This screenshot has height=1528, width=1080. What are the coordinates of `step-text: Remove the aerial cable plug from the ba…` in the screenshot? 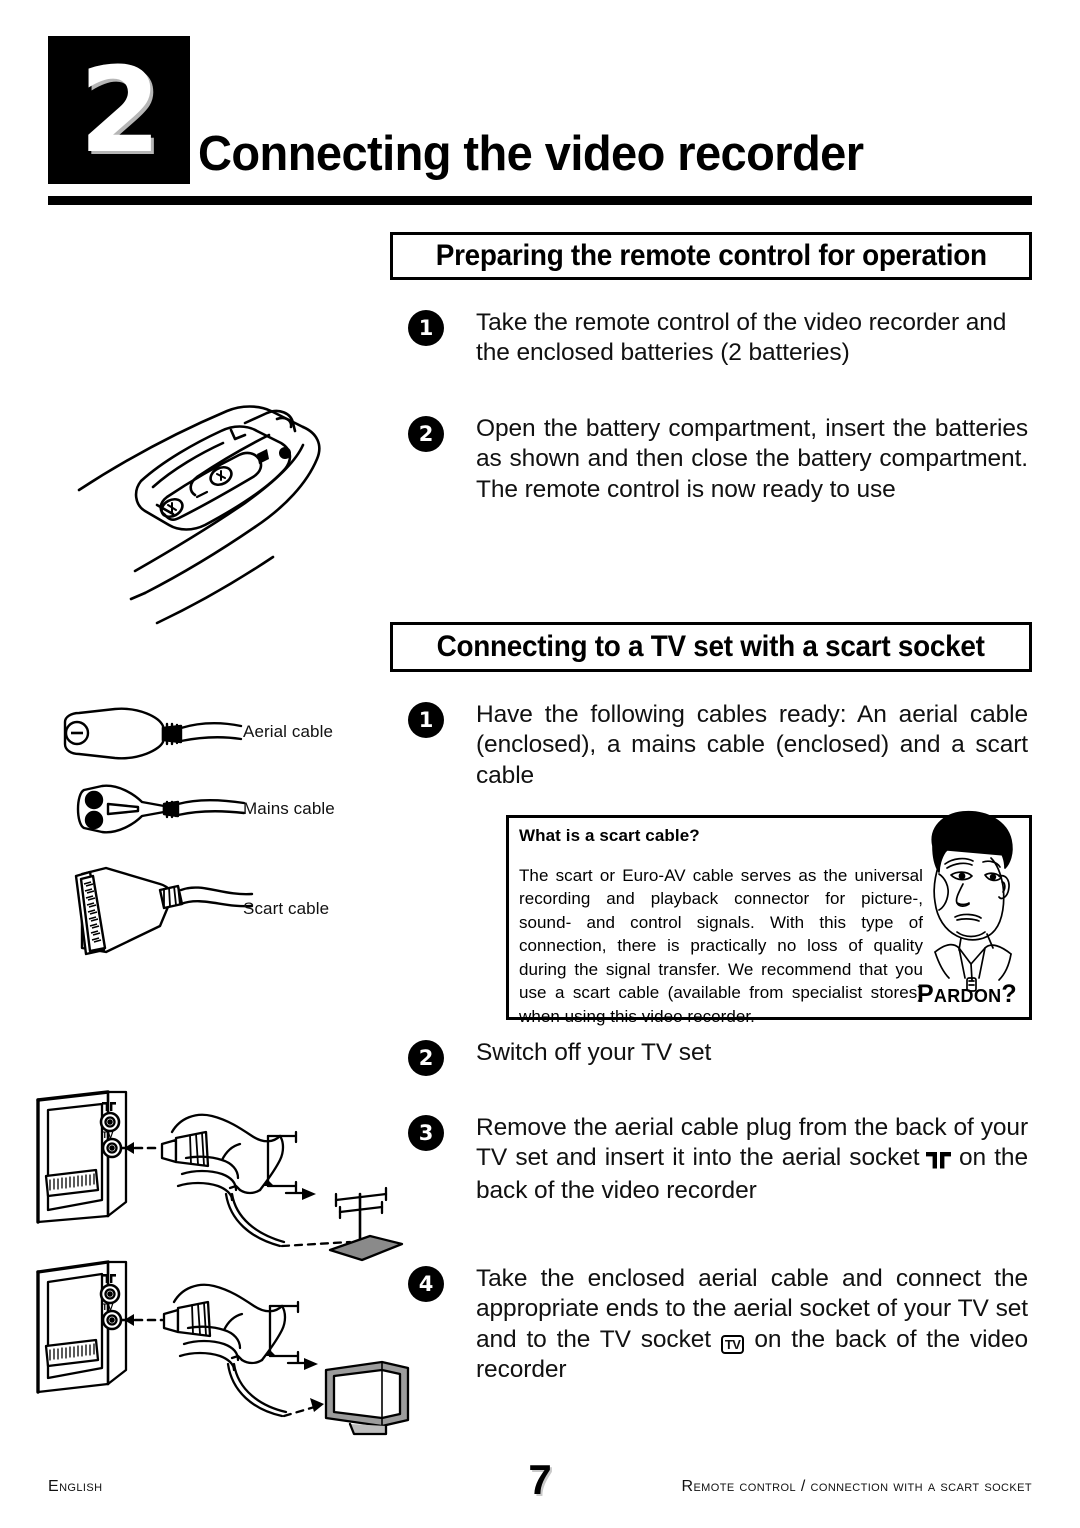 It's located at (752, 1159).